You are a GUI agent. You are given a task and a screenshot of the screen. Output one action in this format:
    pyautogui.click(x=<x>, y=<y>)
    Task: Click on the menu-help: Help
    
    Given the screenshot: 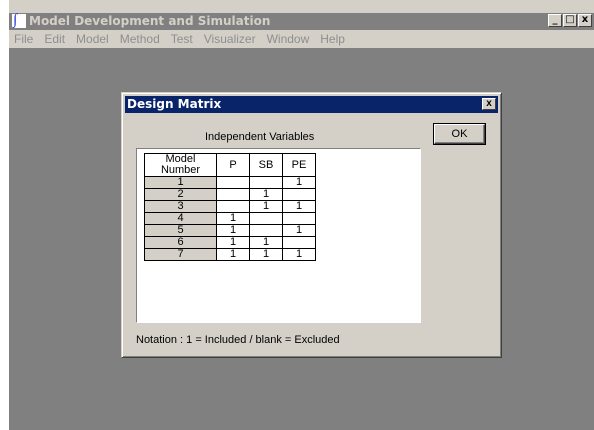 What is the action you would take?
    pyautogui.click(x=333, y=39)
    